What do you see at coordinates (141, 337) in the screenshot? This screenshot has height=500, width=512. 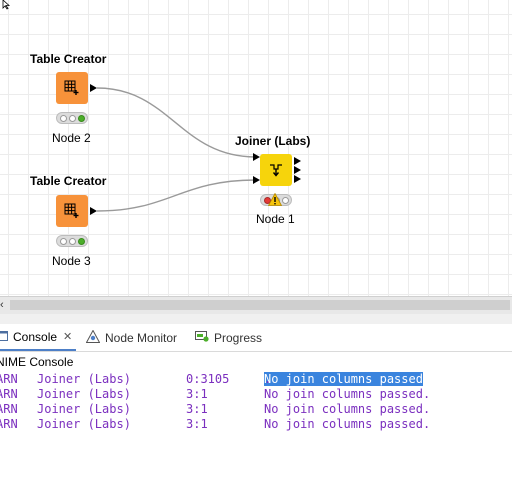 I see `tab-label: Node Monitor` at bounding box center [141, 337].